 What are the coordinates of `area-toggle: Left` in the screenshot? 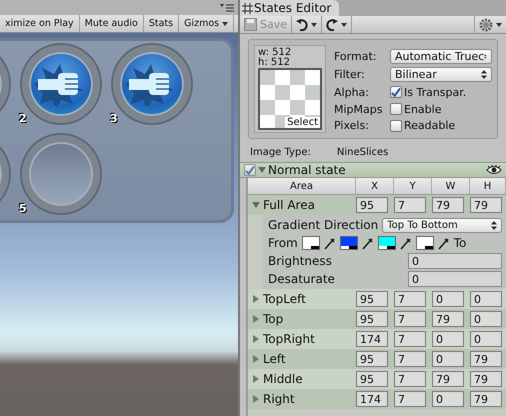 It's located at (302, 359).